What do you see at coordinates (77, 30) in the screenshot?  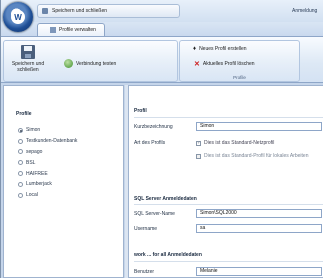 I see `tab-label: Profile verwalten` at bounding box center [77, 30].